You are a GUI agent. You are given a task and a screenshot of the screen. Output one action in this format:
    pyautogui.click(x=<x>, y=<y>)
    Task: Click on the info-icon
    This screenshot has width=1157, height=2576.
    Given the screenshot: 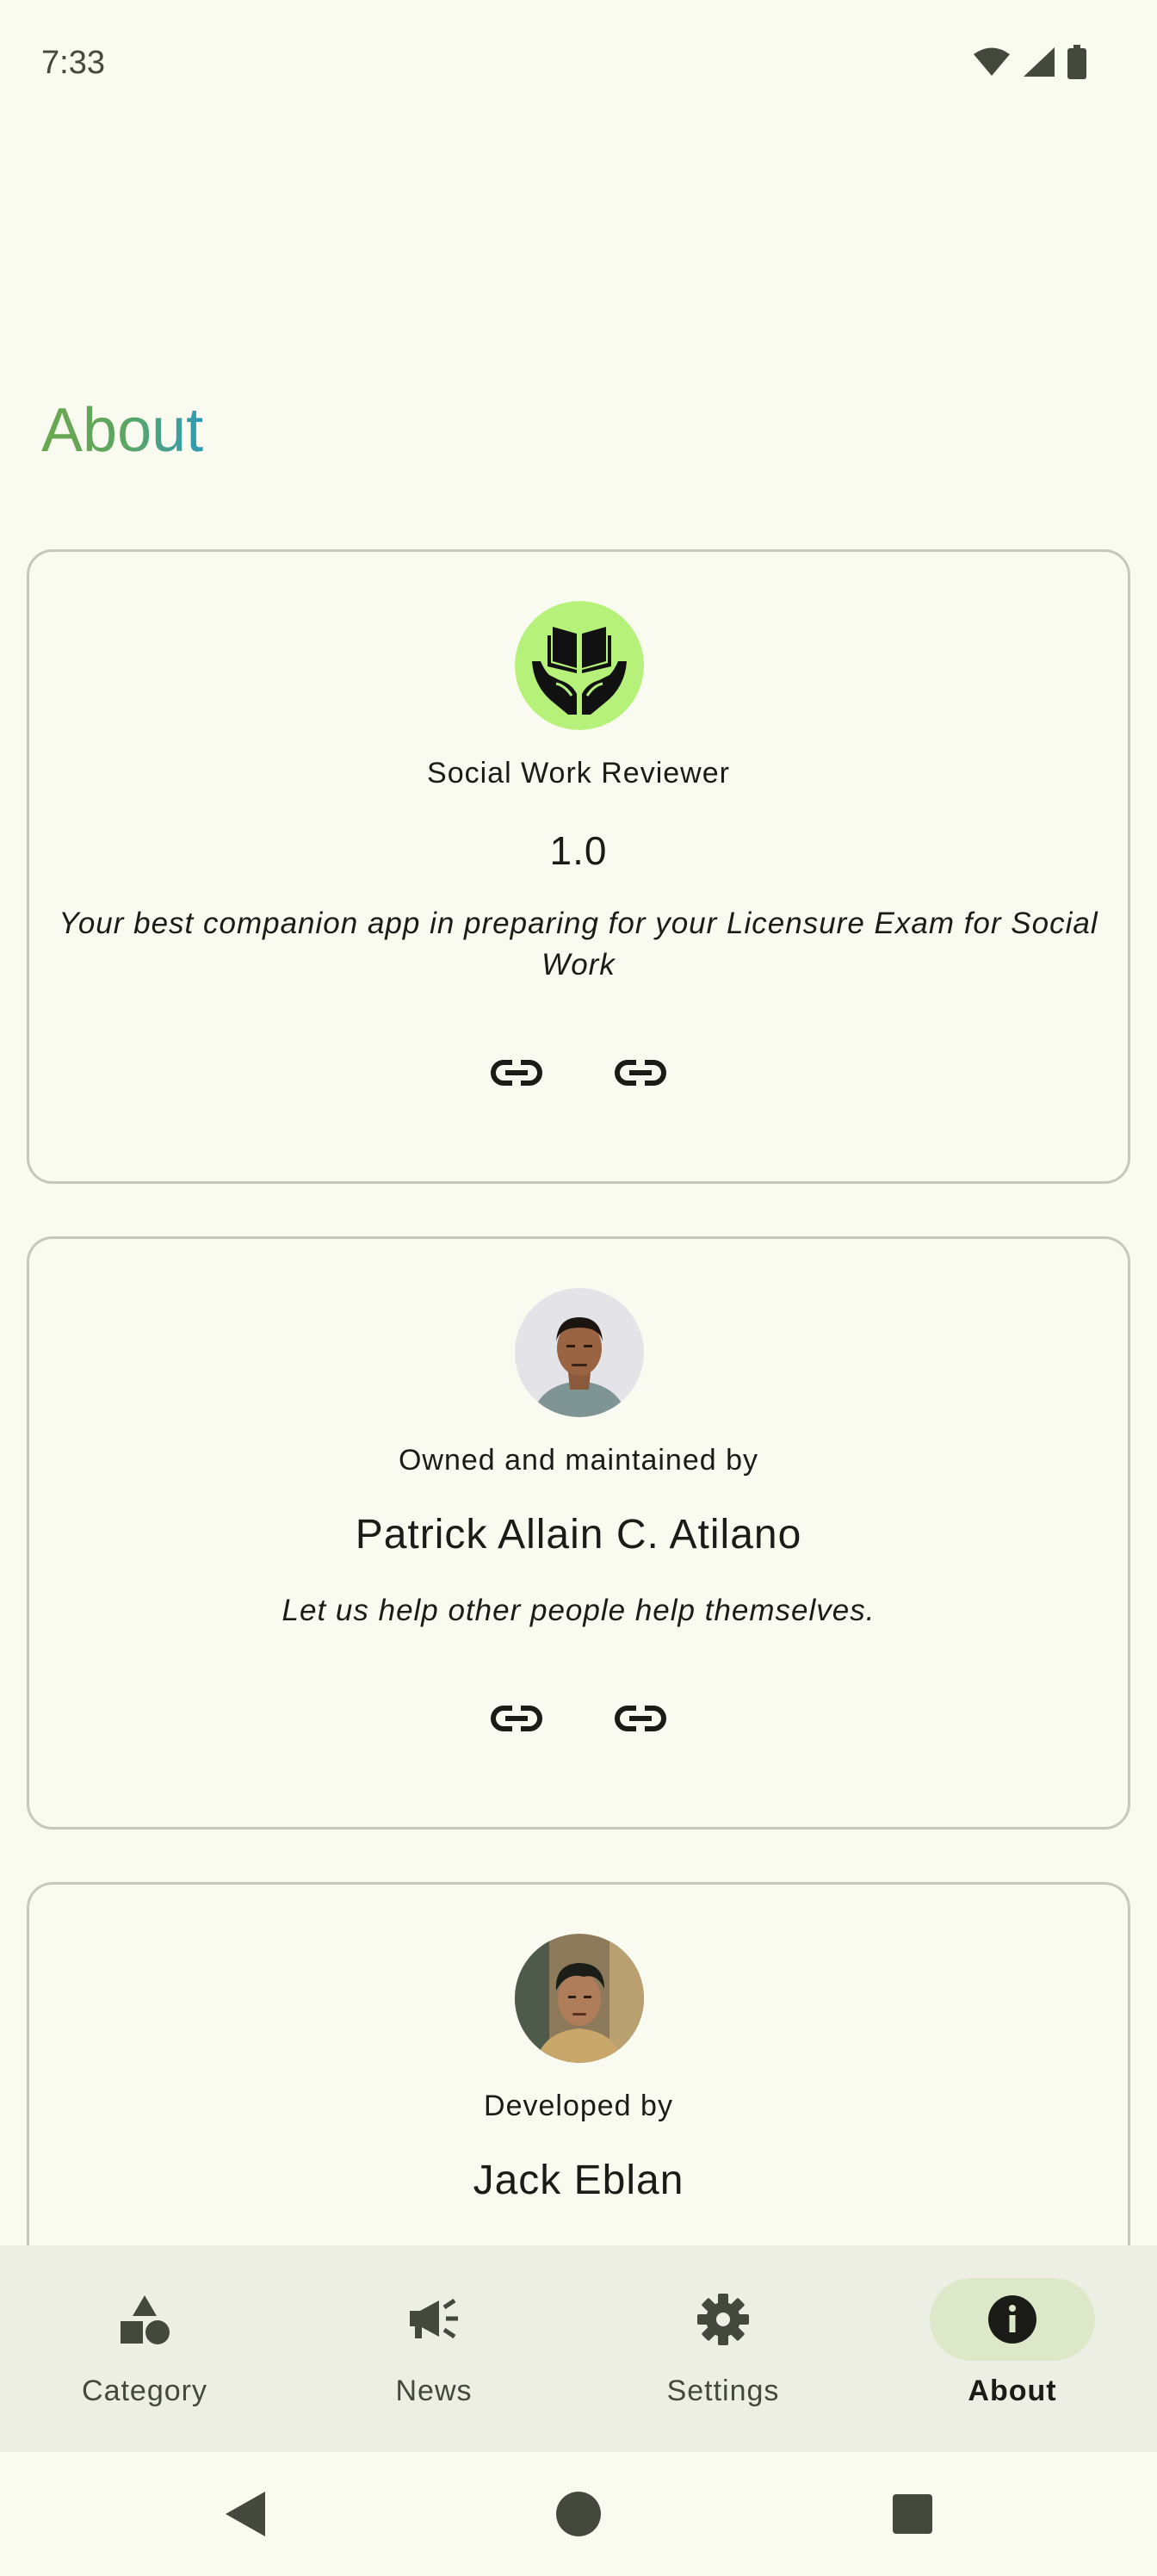 What is the action you would take?
    pyautogui.click(x=1012, y=2319)
    